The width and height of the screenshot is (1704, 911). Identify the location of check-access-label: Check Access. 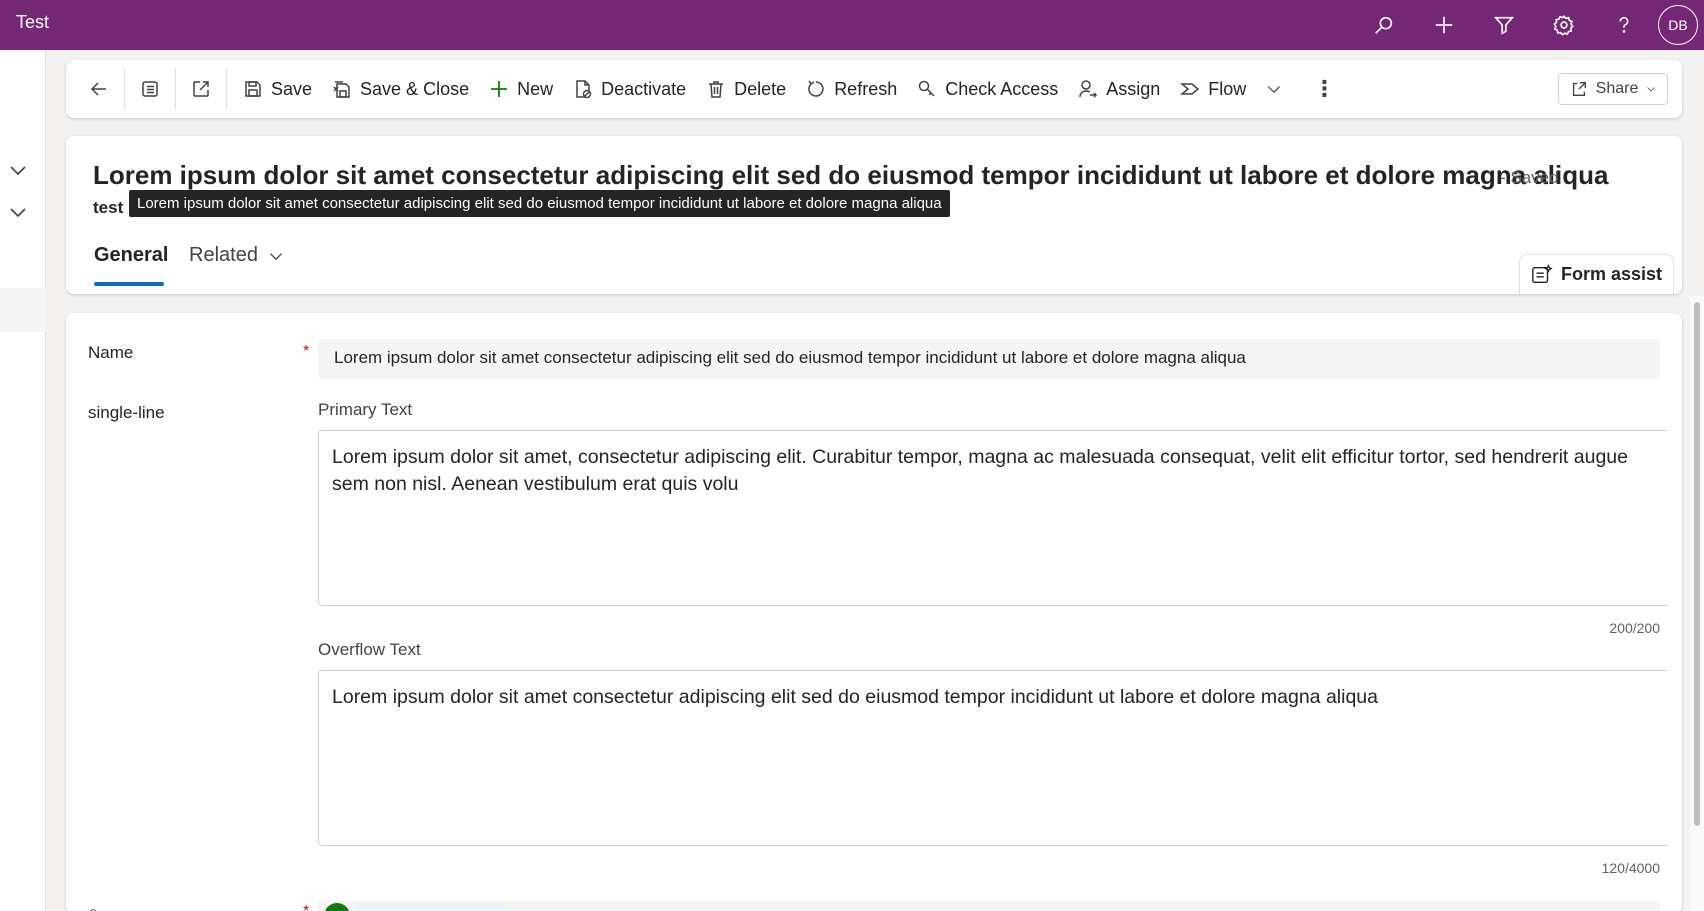
(1002, 88).